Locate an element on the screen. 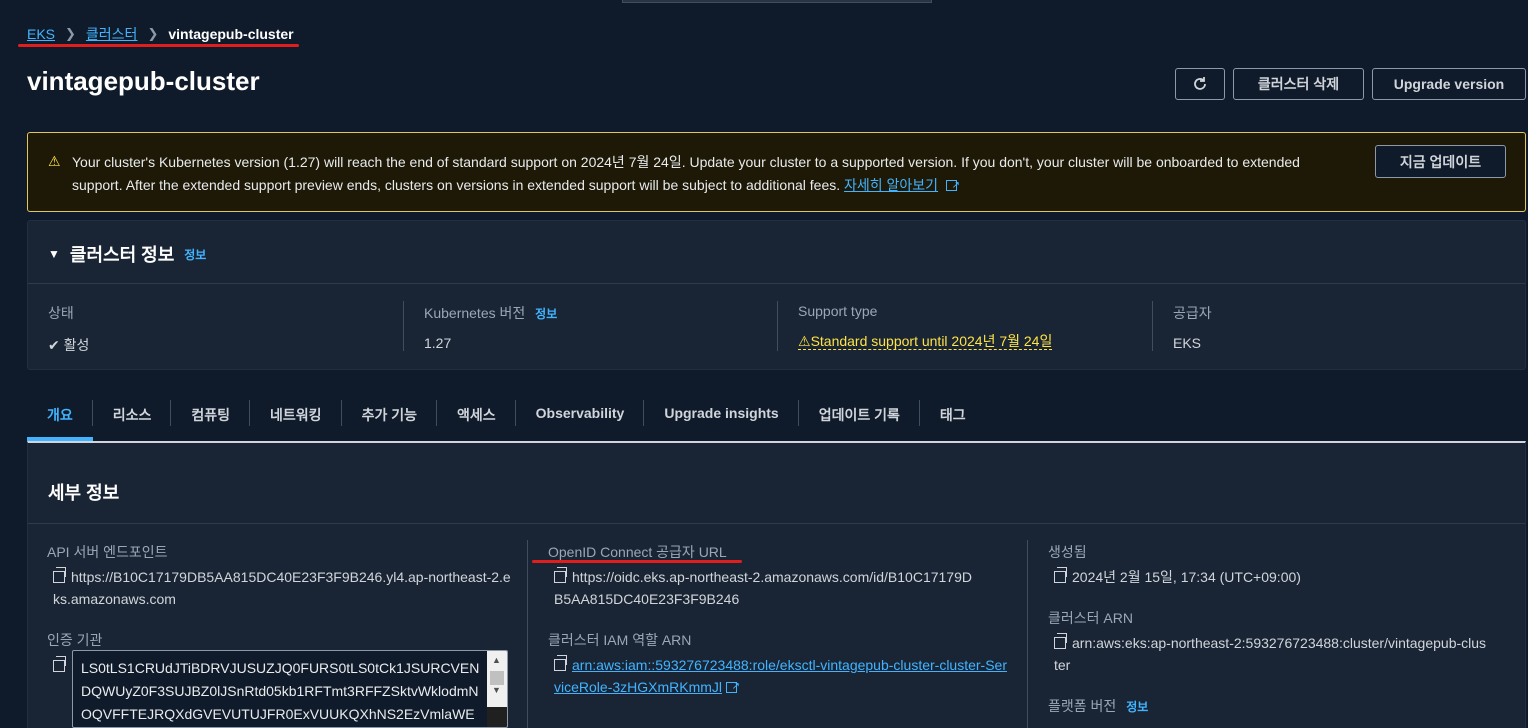 The image size is (1528, 728). page-title: vintagepub-cluster is located at coordinates (143, 81).